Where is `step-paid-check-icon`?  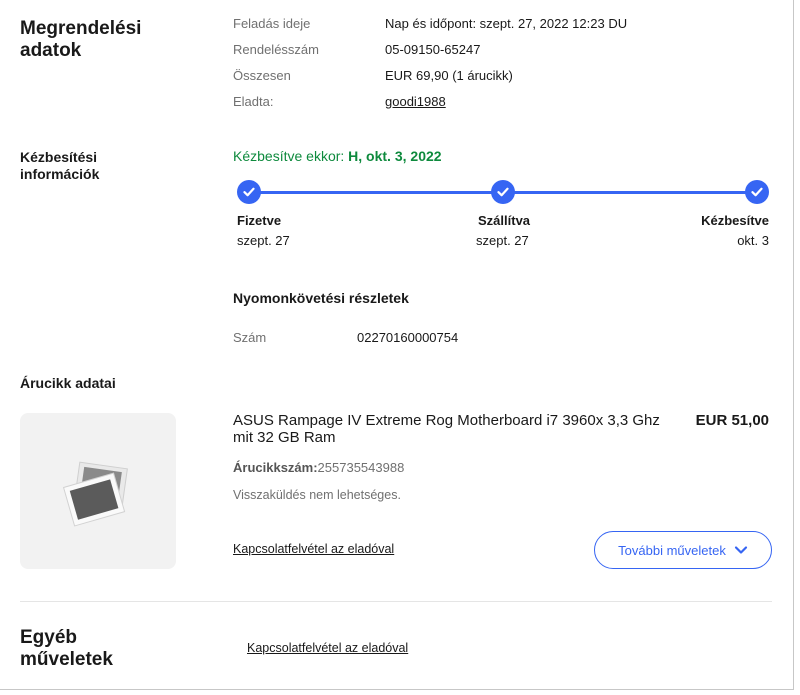
step-paid-check-icon is located at coordinates (249, 192).